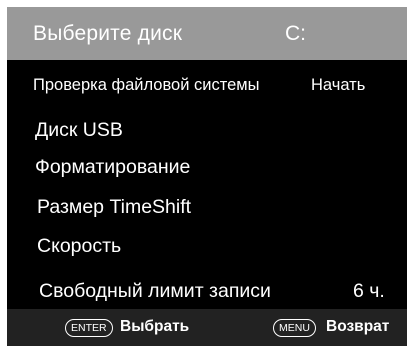 This screenshot has width=415, height=353. What do you see at coordinates (79, 246) in the screenshot?
I see `speed-label: Скорость` at bounding box center [79, 246].